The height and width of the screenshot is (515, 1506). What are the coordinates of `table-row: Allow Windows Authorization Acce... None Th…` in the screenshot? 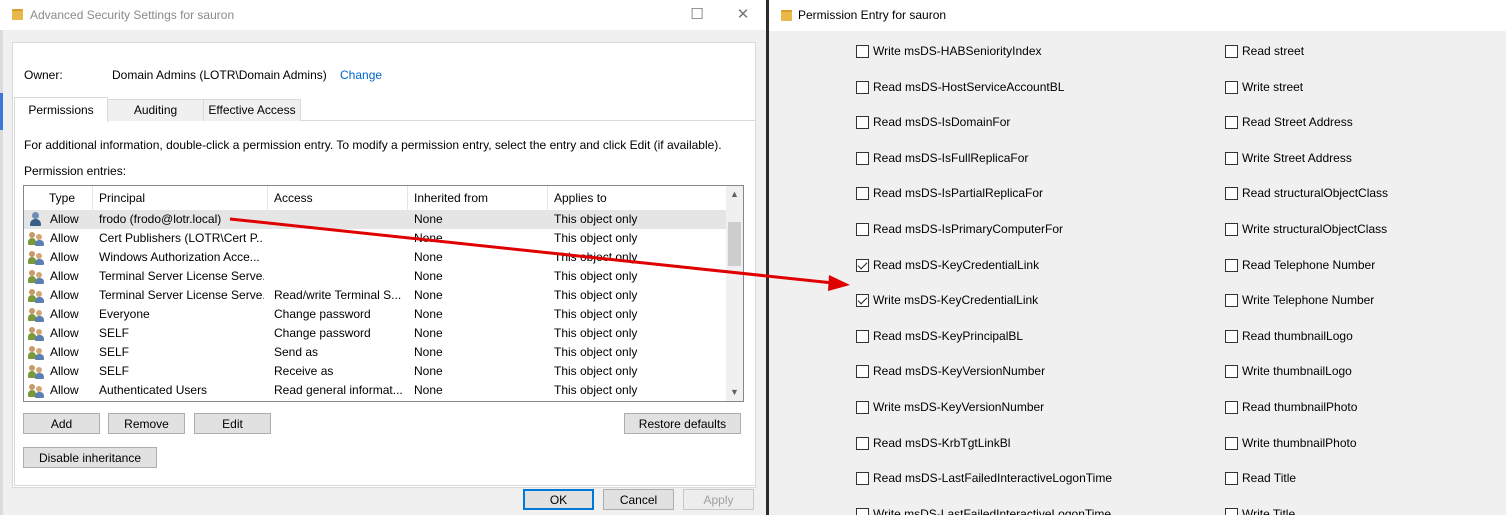 It's located at (375, 257).